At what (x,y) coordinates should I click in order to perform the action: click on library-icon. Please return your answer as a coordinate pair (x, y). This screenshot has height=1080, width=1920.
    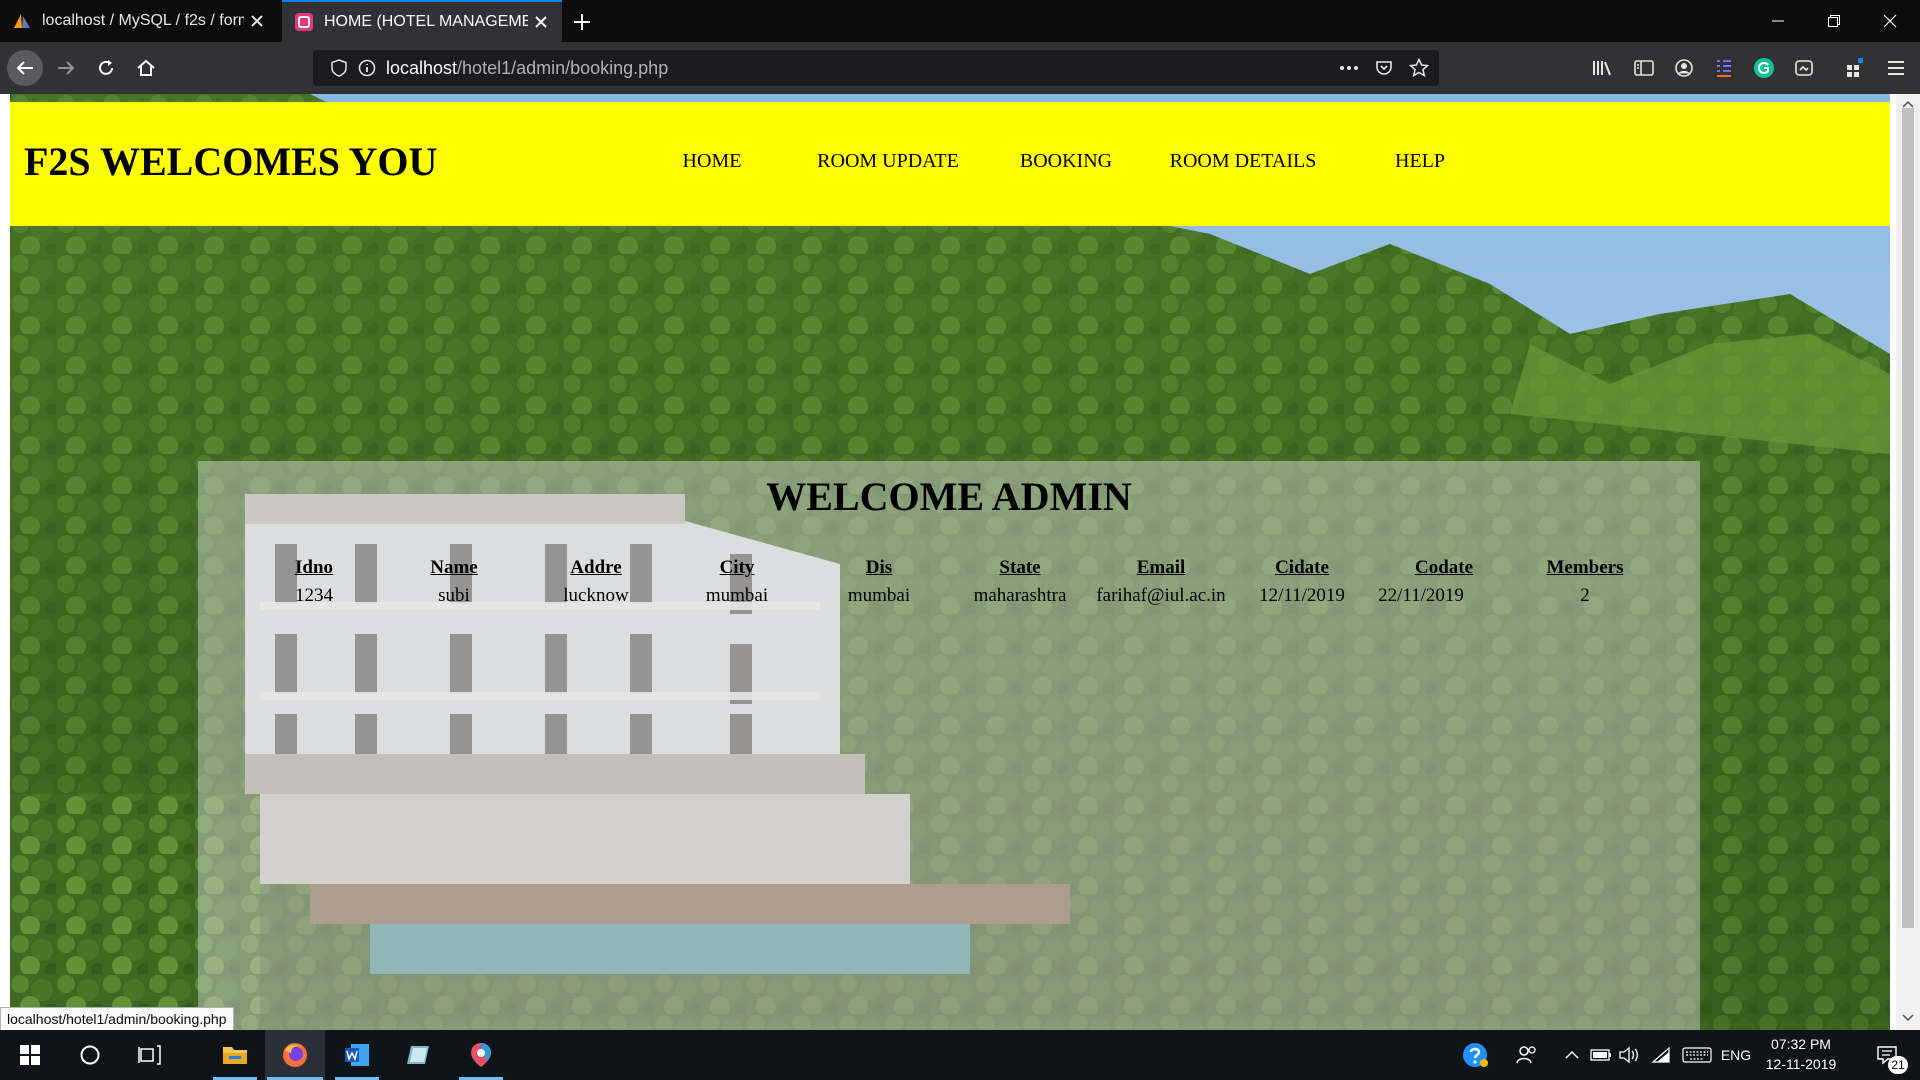
    Looking at the image, I should click on (1603, 68).